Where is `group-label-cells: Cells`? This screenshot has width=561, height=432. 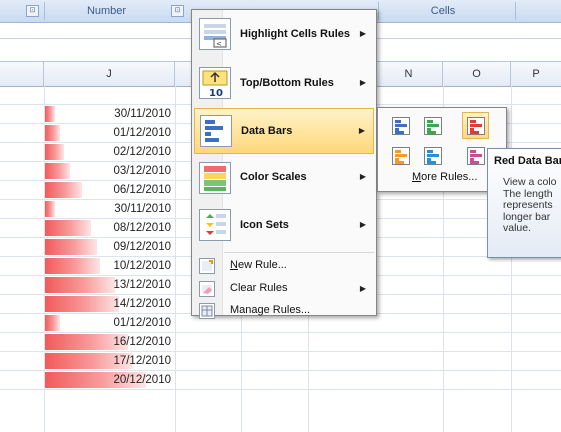
group-label-cells: Cells is located at coordinates (443, 11).